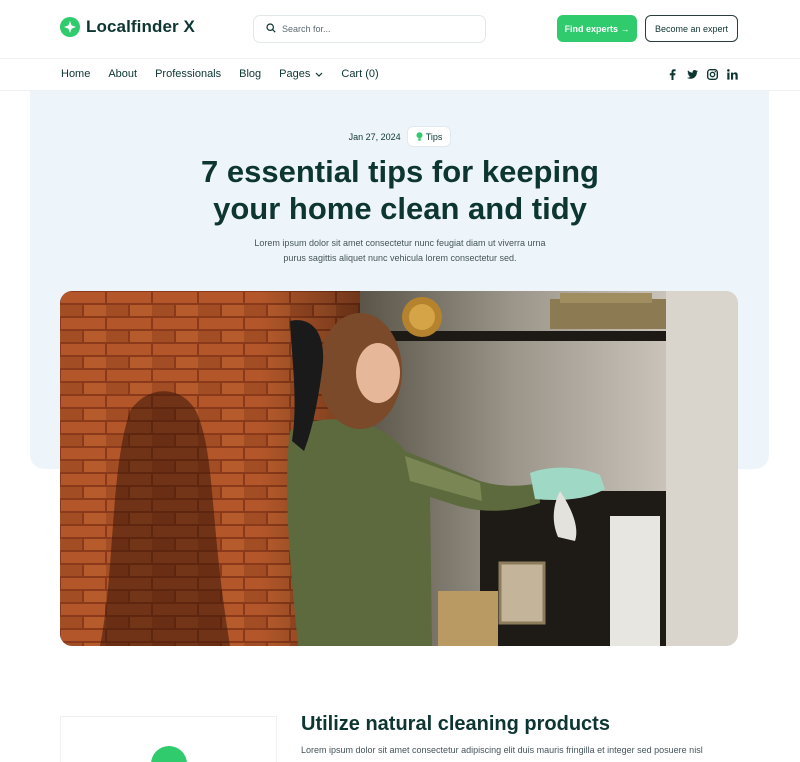  What do you see at coordinates (374, 136) in the screenshot?
I see `article-date: Jan 27, 2024` at bounding box center [374, 136].